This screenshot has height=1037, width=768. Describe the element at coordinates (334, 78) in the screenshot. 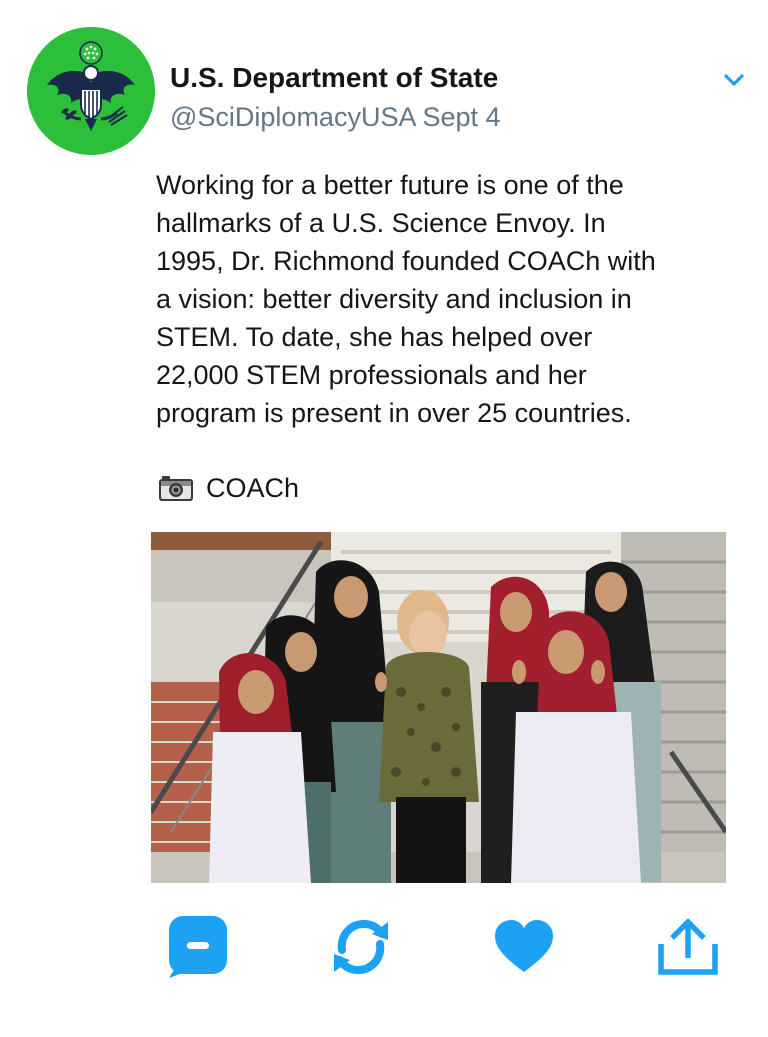

I see `display-name: U.S. Department of State` at that location.